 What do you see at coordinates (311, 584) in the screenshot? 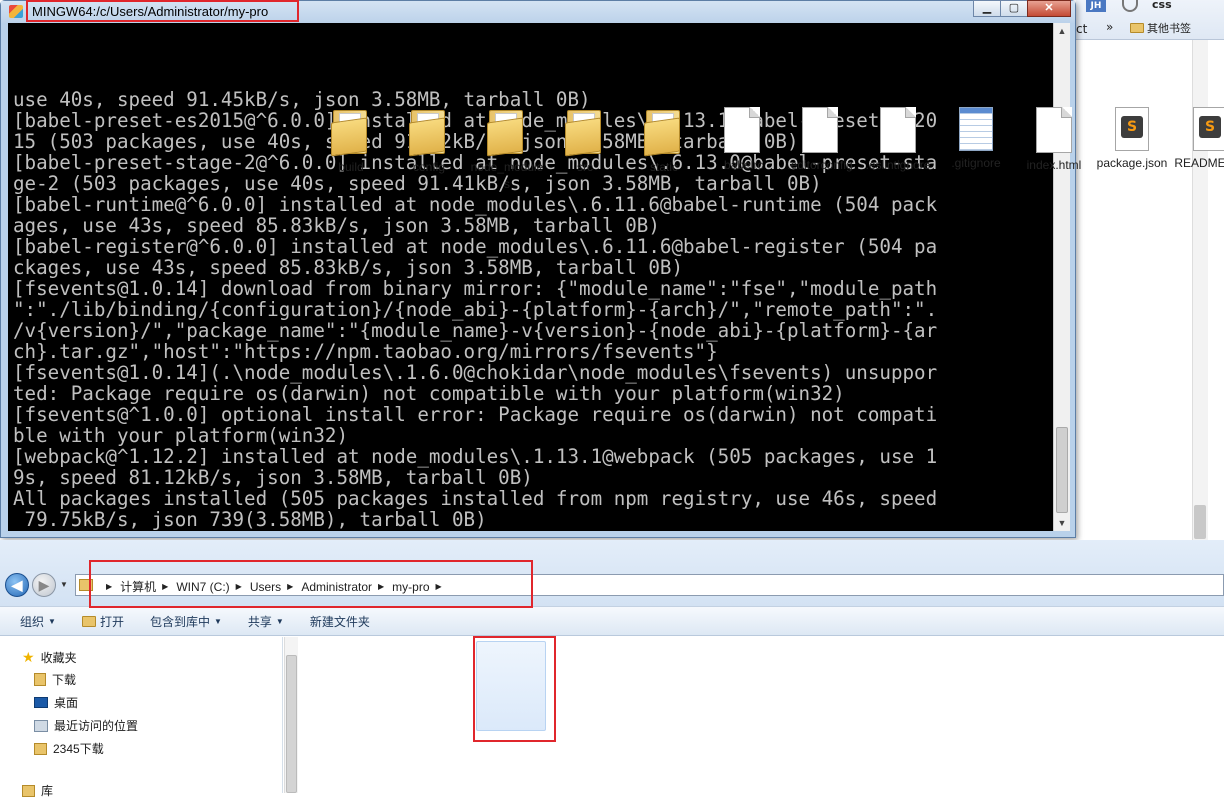
I see `address-highlight-box` at bounding box center [311, 584].